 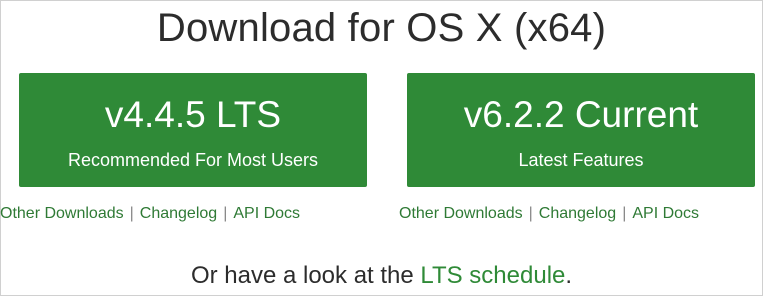 What do you see at coordinates (665, 213) in the screenshot?
I see `current-api-docs-link: API Docs` at bounding box center [665, 213].